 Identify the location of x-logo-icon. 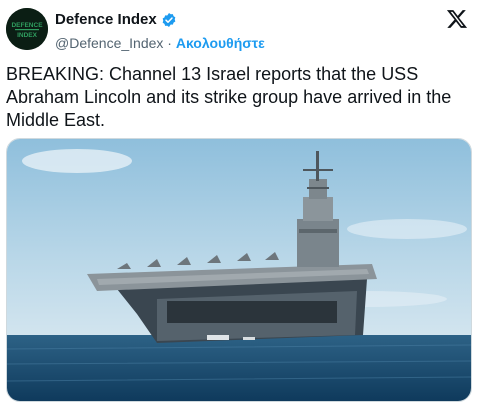
(457, 19).